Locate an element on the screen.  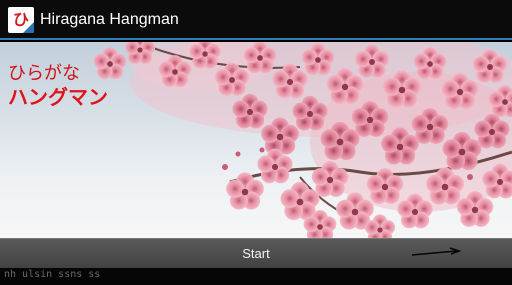
logo-hiragana-text: ひらがな is located at coordinates (44, 73).